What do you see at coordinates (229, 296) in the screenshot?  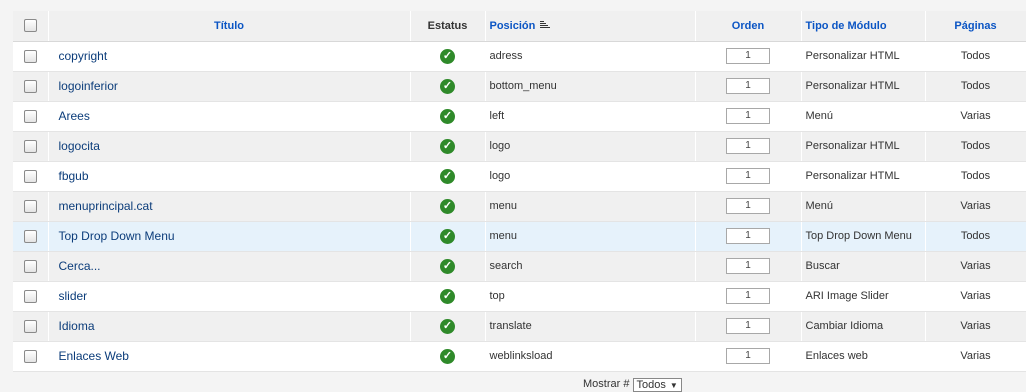 I see `module-title-link: slider` at bounding box center [229, 296].